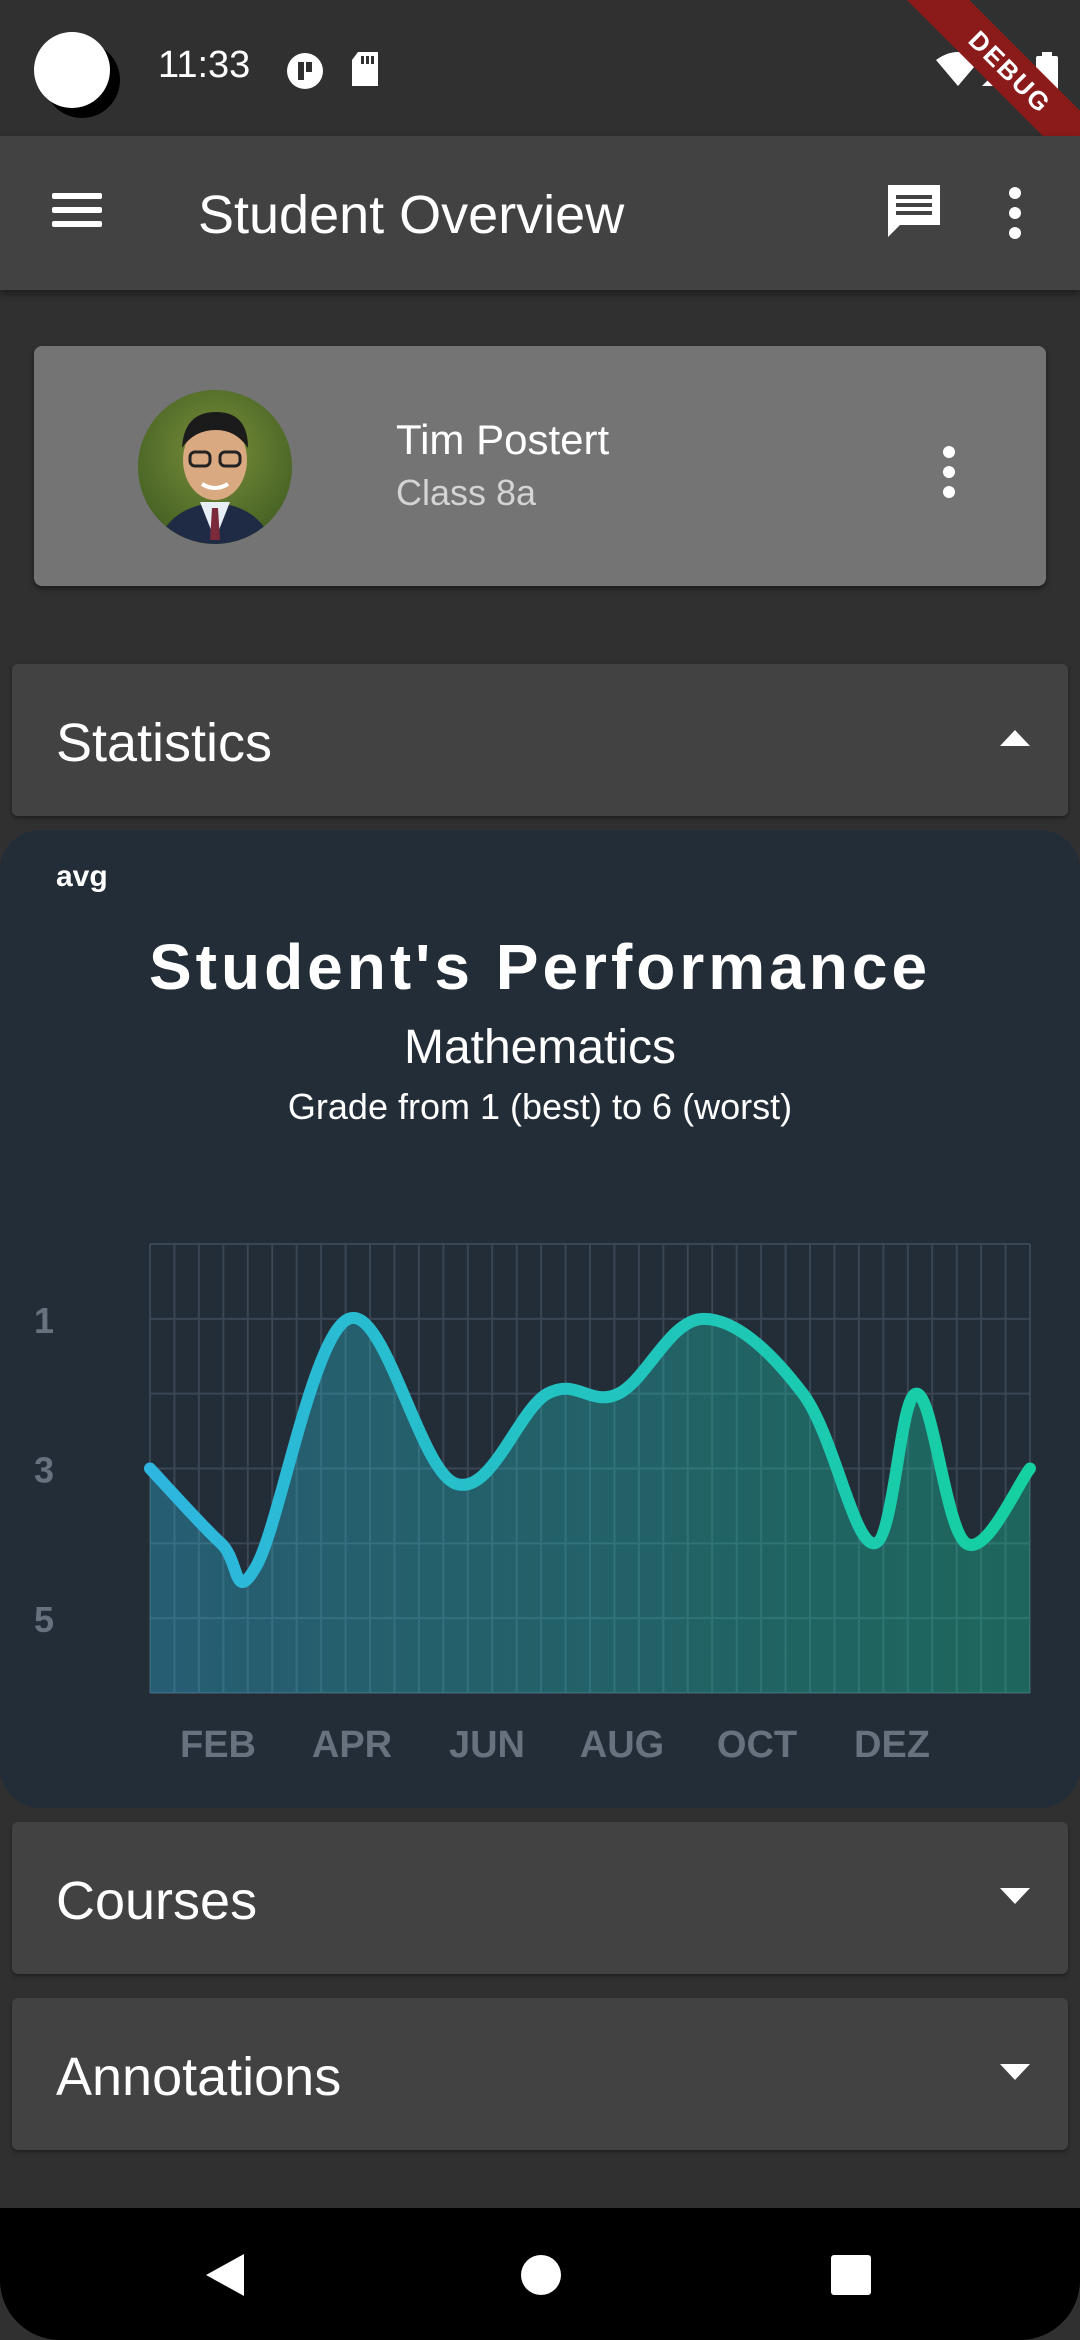 The width and height of the screenshot is (1080, 2340). What do you see at coordinates (44, 1470) in the screenshot?
I see `y-tick-label: 3` at bounding box center [44, 1470].